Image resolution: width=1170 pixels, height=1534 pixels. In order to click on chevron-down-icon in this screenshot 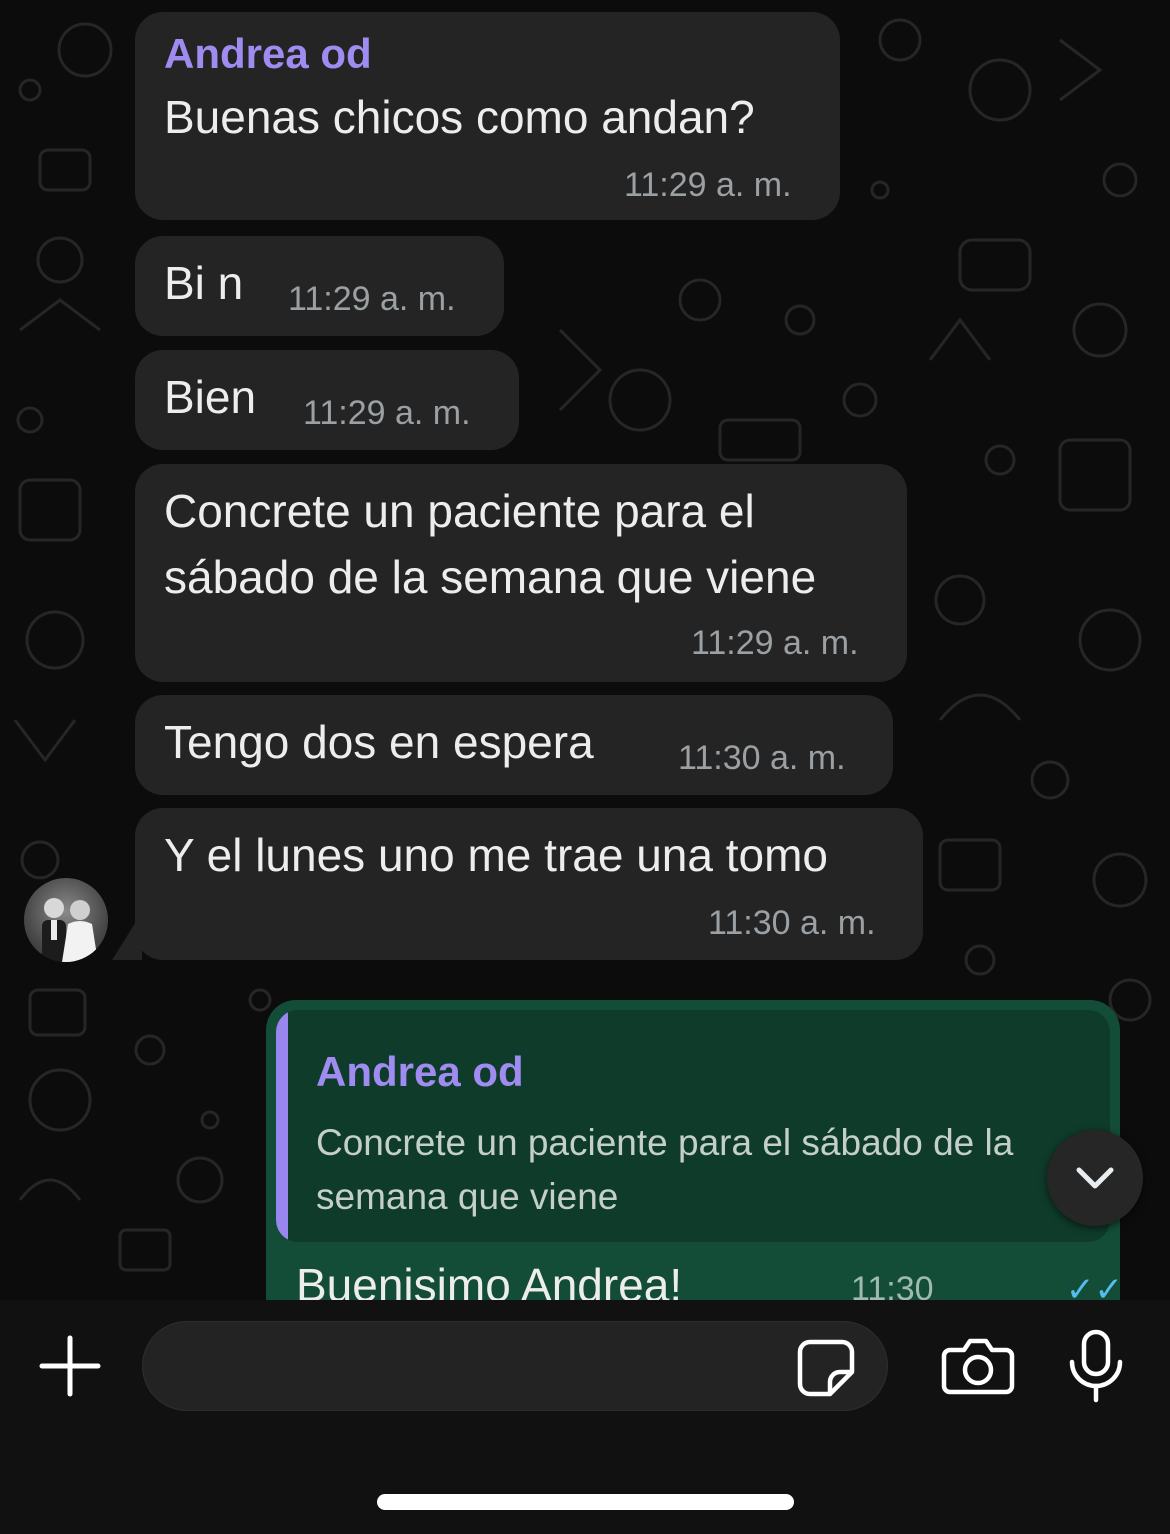, I will do `click(1095, 1178)`.